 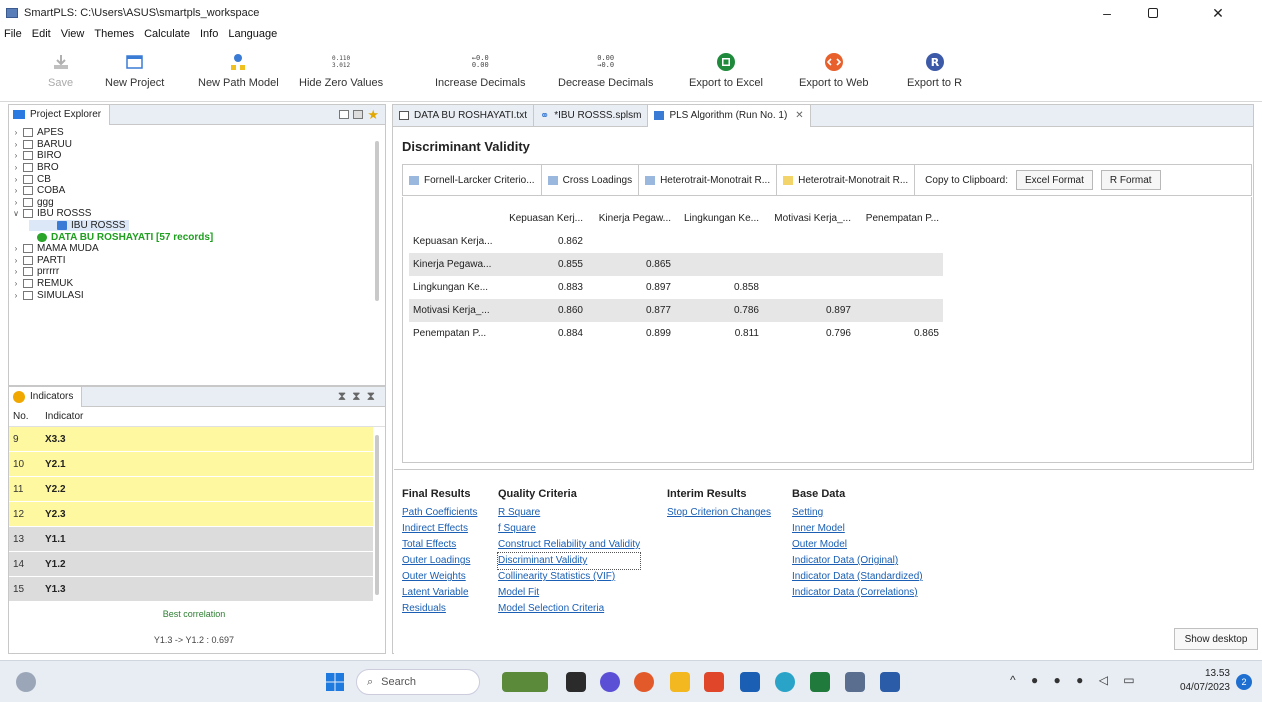 I want to click on minimize-pane-icon, so click(x=344, y=114).